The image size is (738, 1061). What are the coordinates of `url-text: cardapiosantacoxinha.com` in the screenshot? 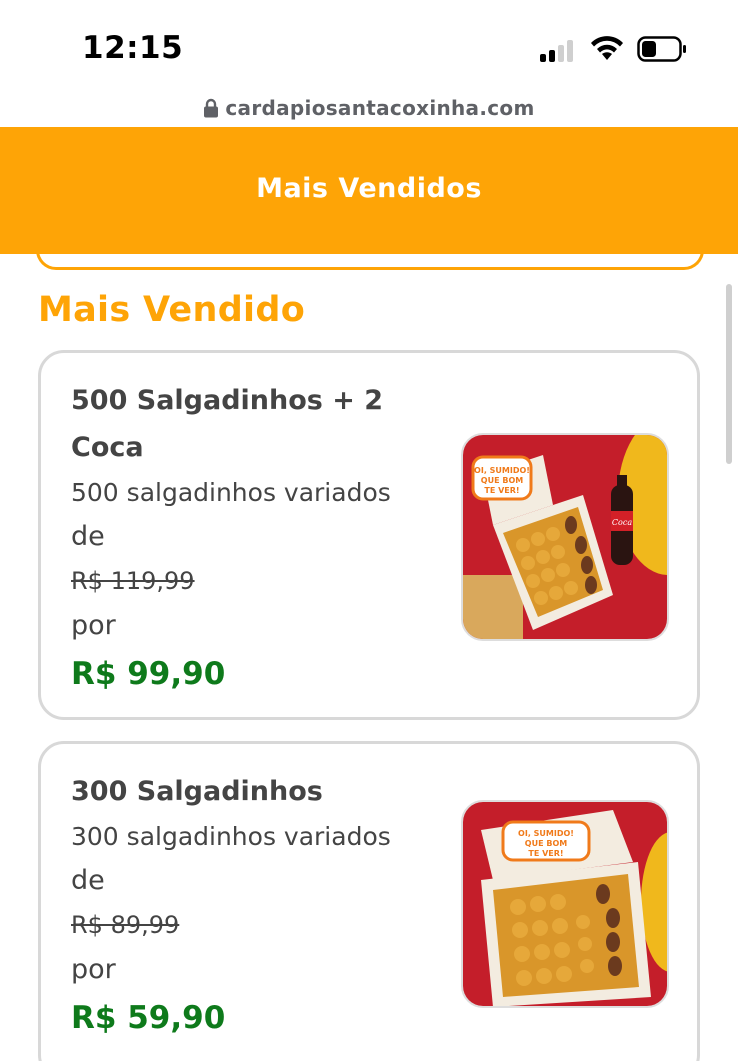 It's located at (380, 108).